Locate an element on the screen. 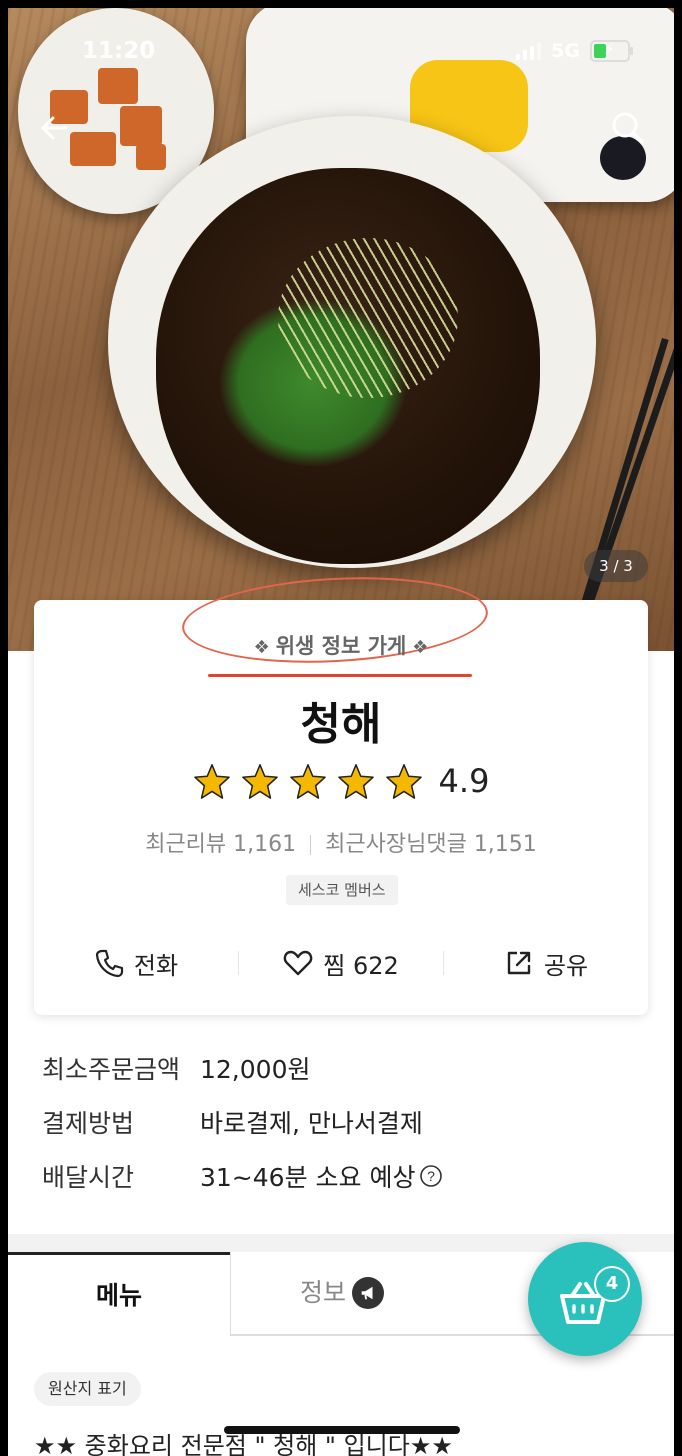 This screenshot has width=682, height=1456. cart-button: 4 is located at coordinates (585, 1299).